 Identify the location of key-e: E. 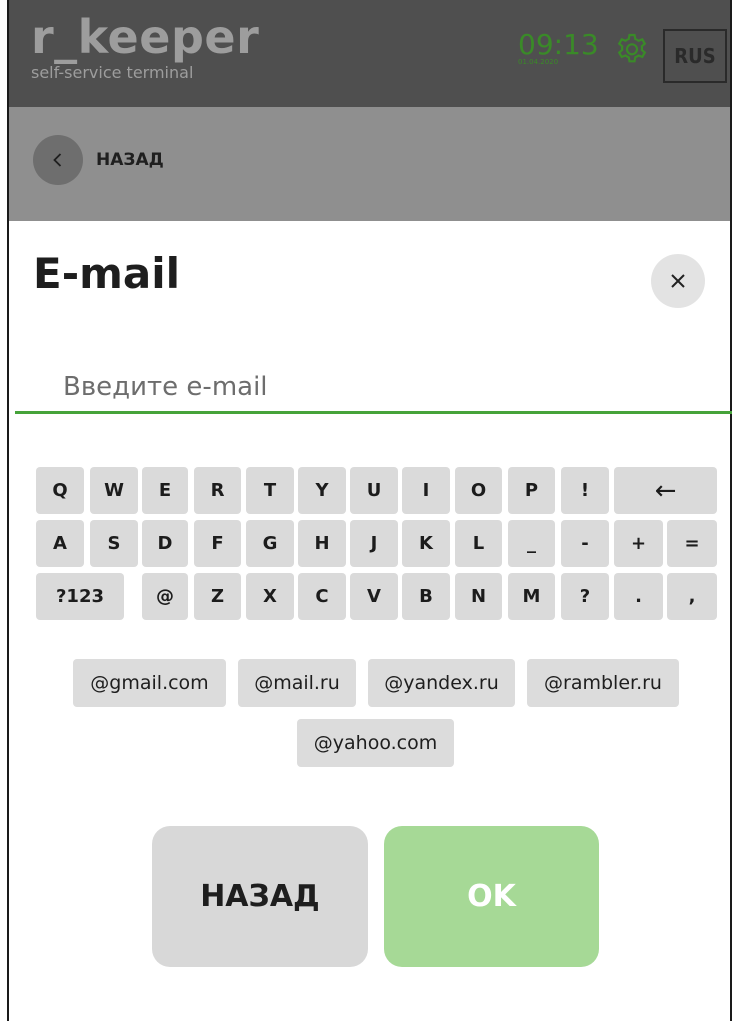
(165, 490).